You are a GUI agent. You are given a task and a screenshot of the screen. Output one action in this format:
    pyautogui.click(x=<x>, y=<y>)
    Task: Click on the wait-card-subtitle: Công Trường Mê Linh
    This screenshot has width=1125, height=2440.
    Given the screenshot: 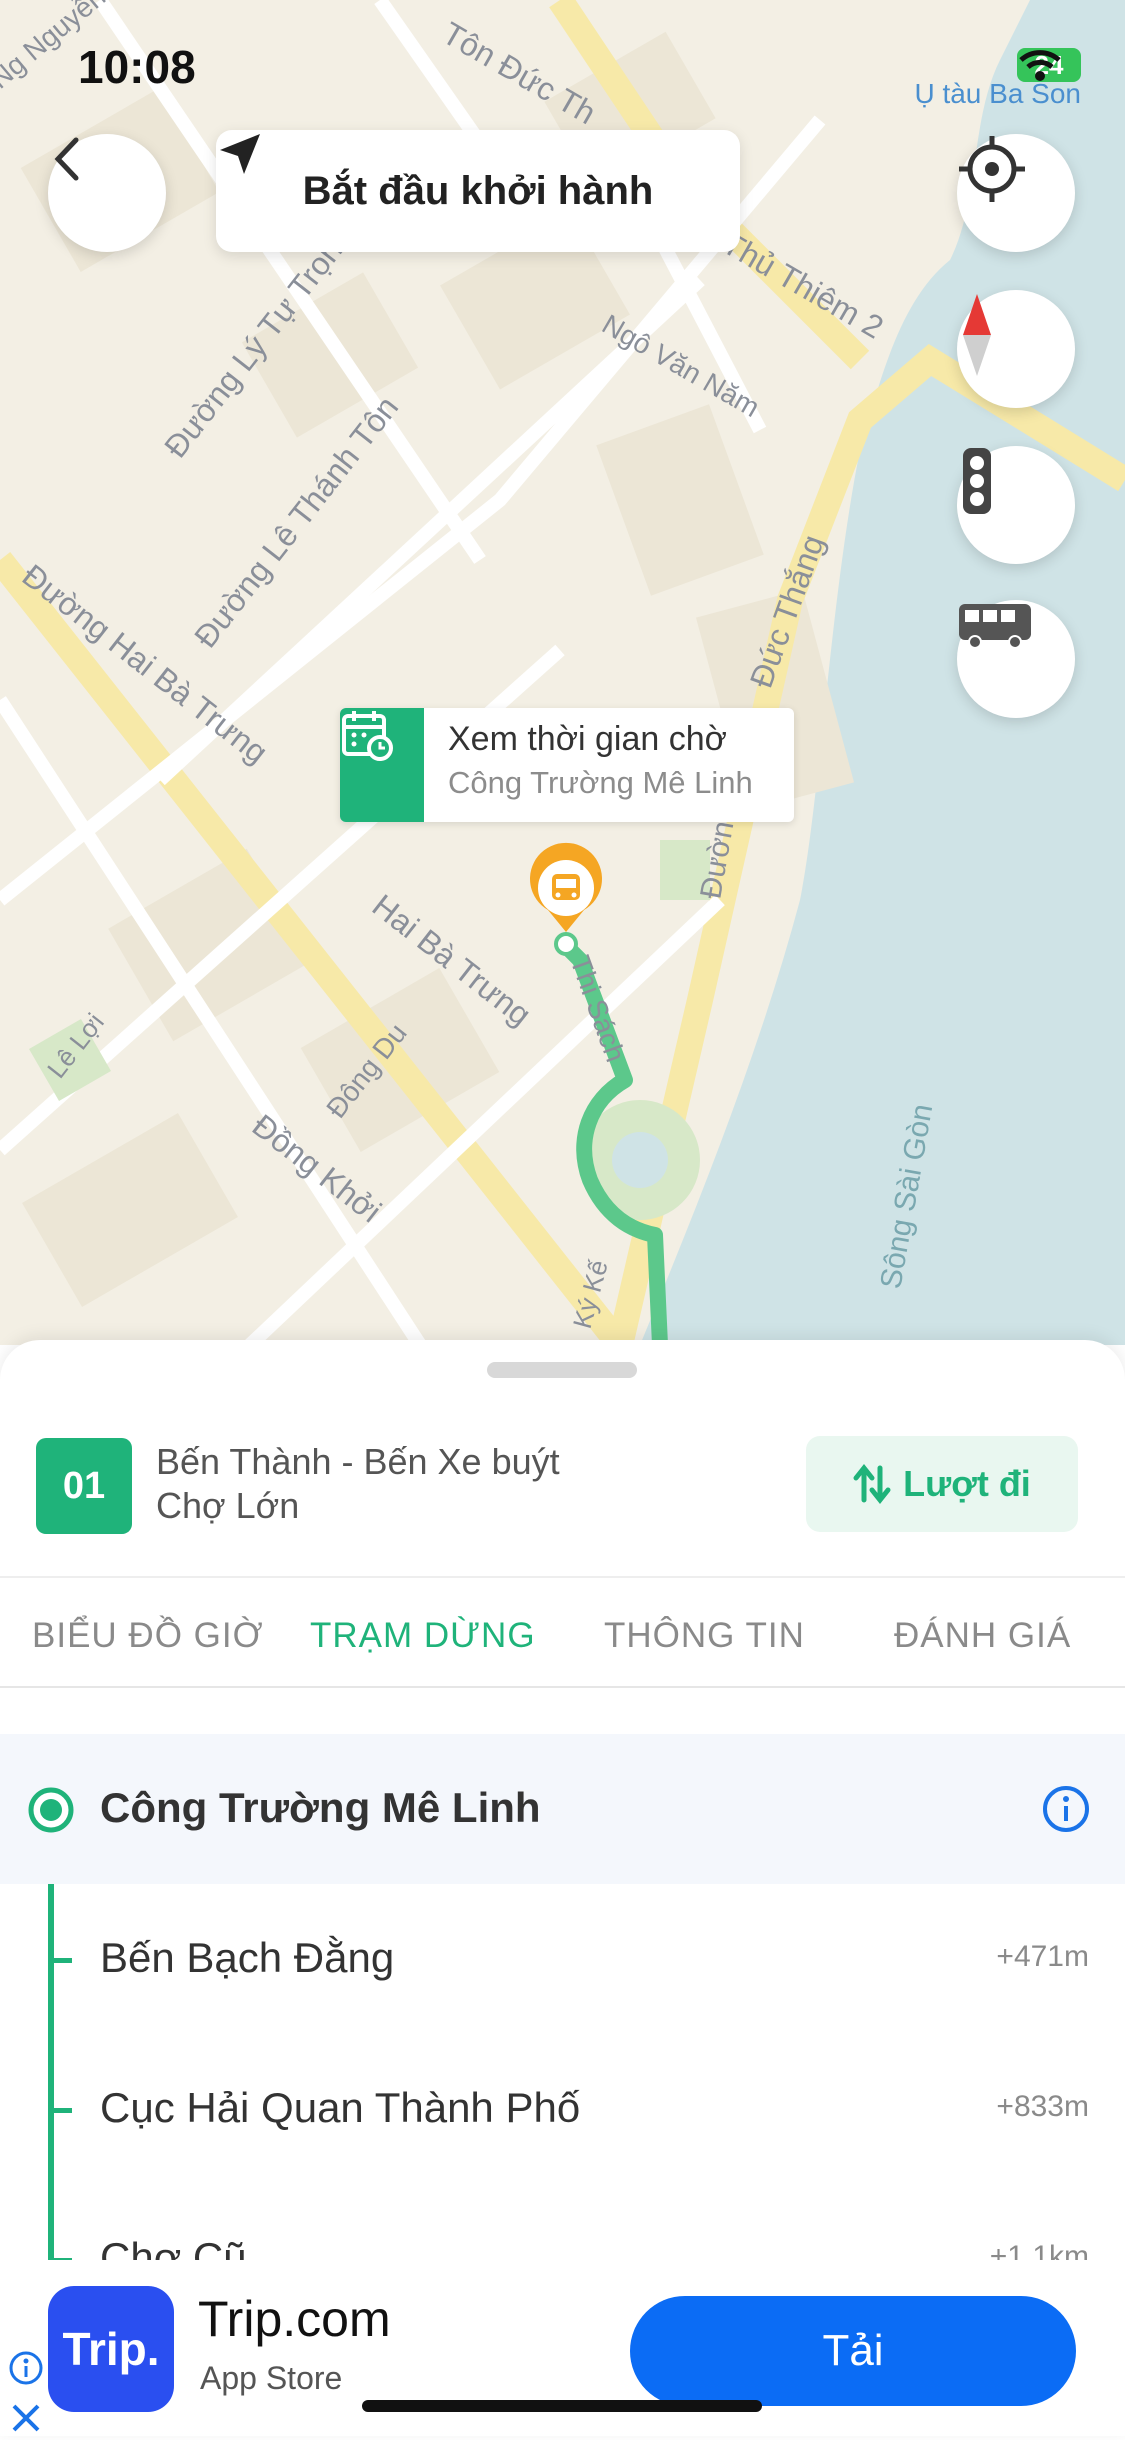 What is the action you would take?
    pyautogui.click(x=600, y=782)
    